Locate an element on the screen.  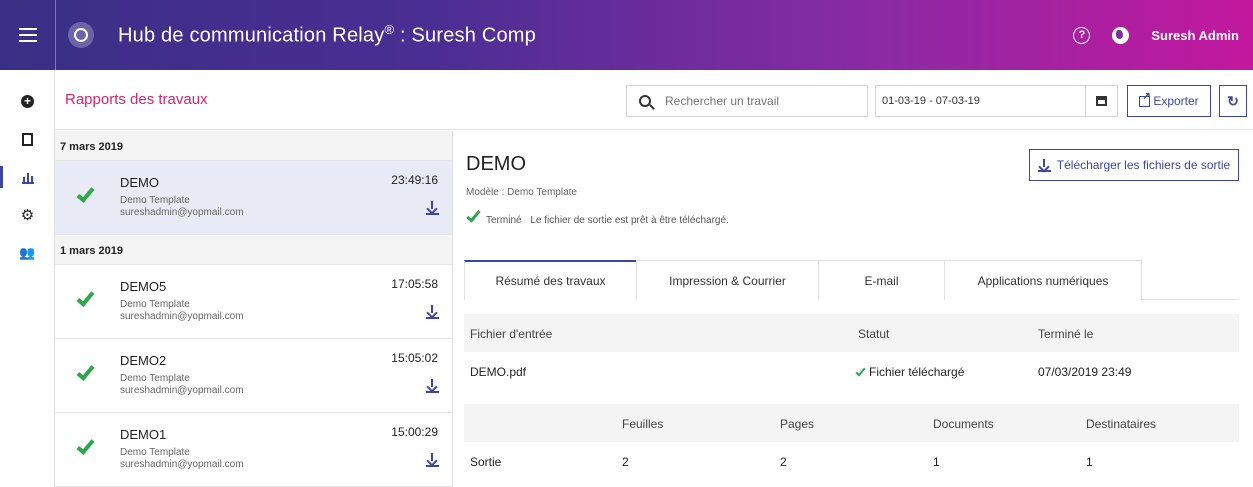
input-file-name: DEMO.pdf is located at coordinates (498, 372).